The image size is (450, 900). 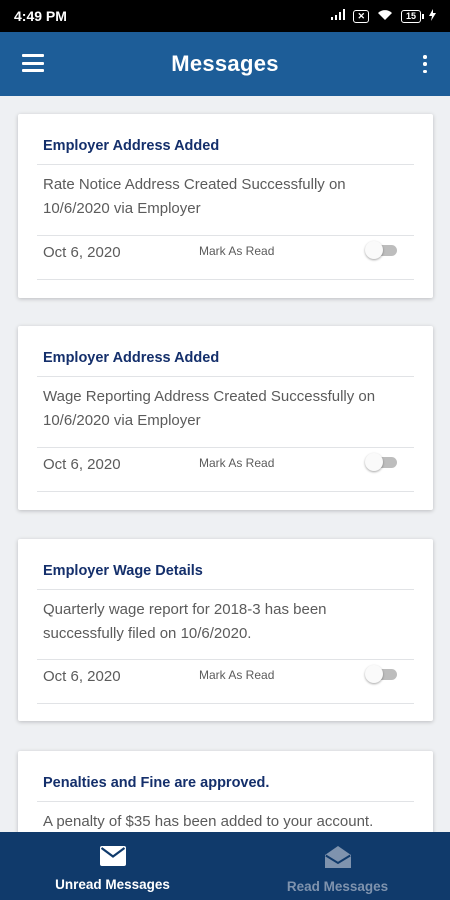 I want to click on tab-read-messages: Read Messages, so click(x=337, y=866).